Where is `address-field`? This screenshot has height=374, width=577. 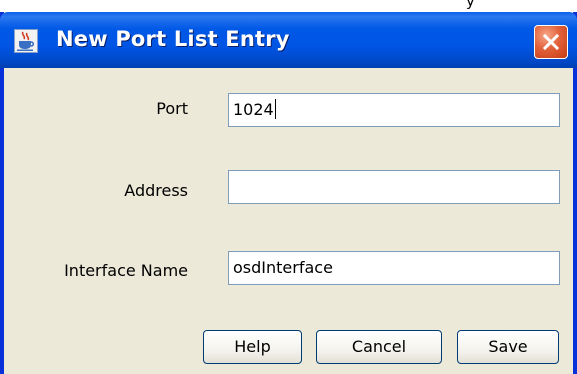 address-field is located at coordinates (394, 187).